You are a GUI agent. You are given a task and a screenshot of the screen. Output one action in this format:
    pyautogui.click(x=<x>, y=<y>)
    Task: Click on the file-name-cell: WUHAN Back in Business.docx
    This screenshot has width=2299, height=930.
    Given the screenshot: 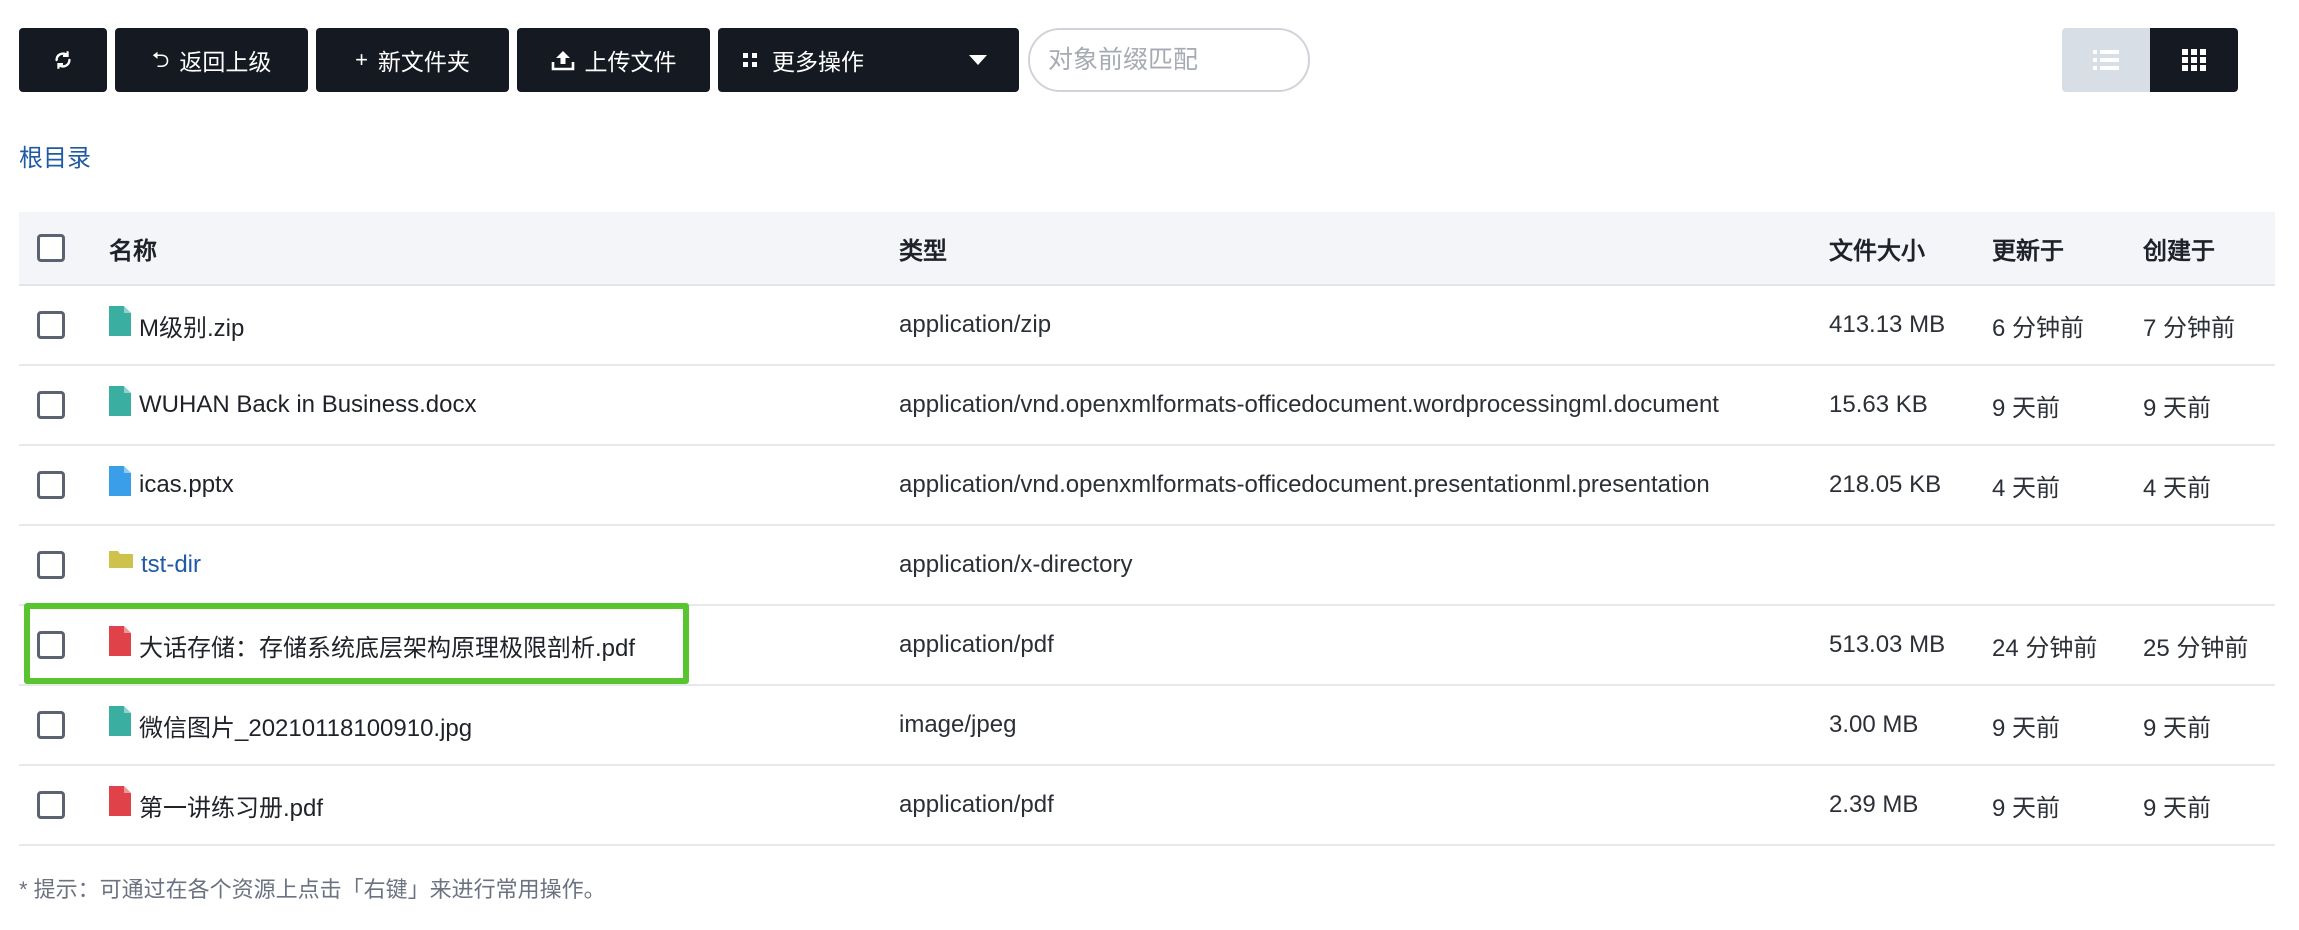 What is the action you would take?
    pyautogui.click(x=292, y=405)
    